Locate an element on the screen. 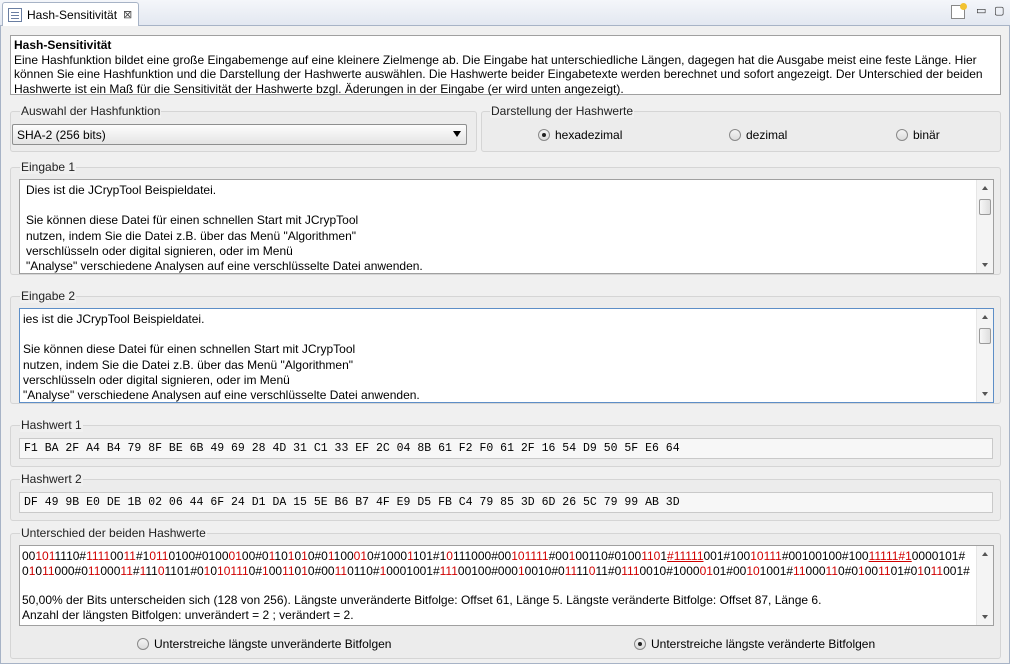 The image size is (1010, 664). changed-bits: 1 is located at coordinates (304, 556).